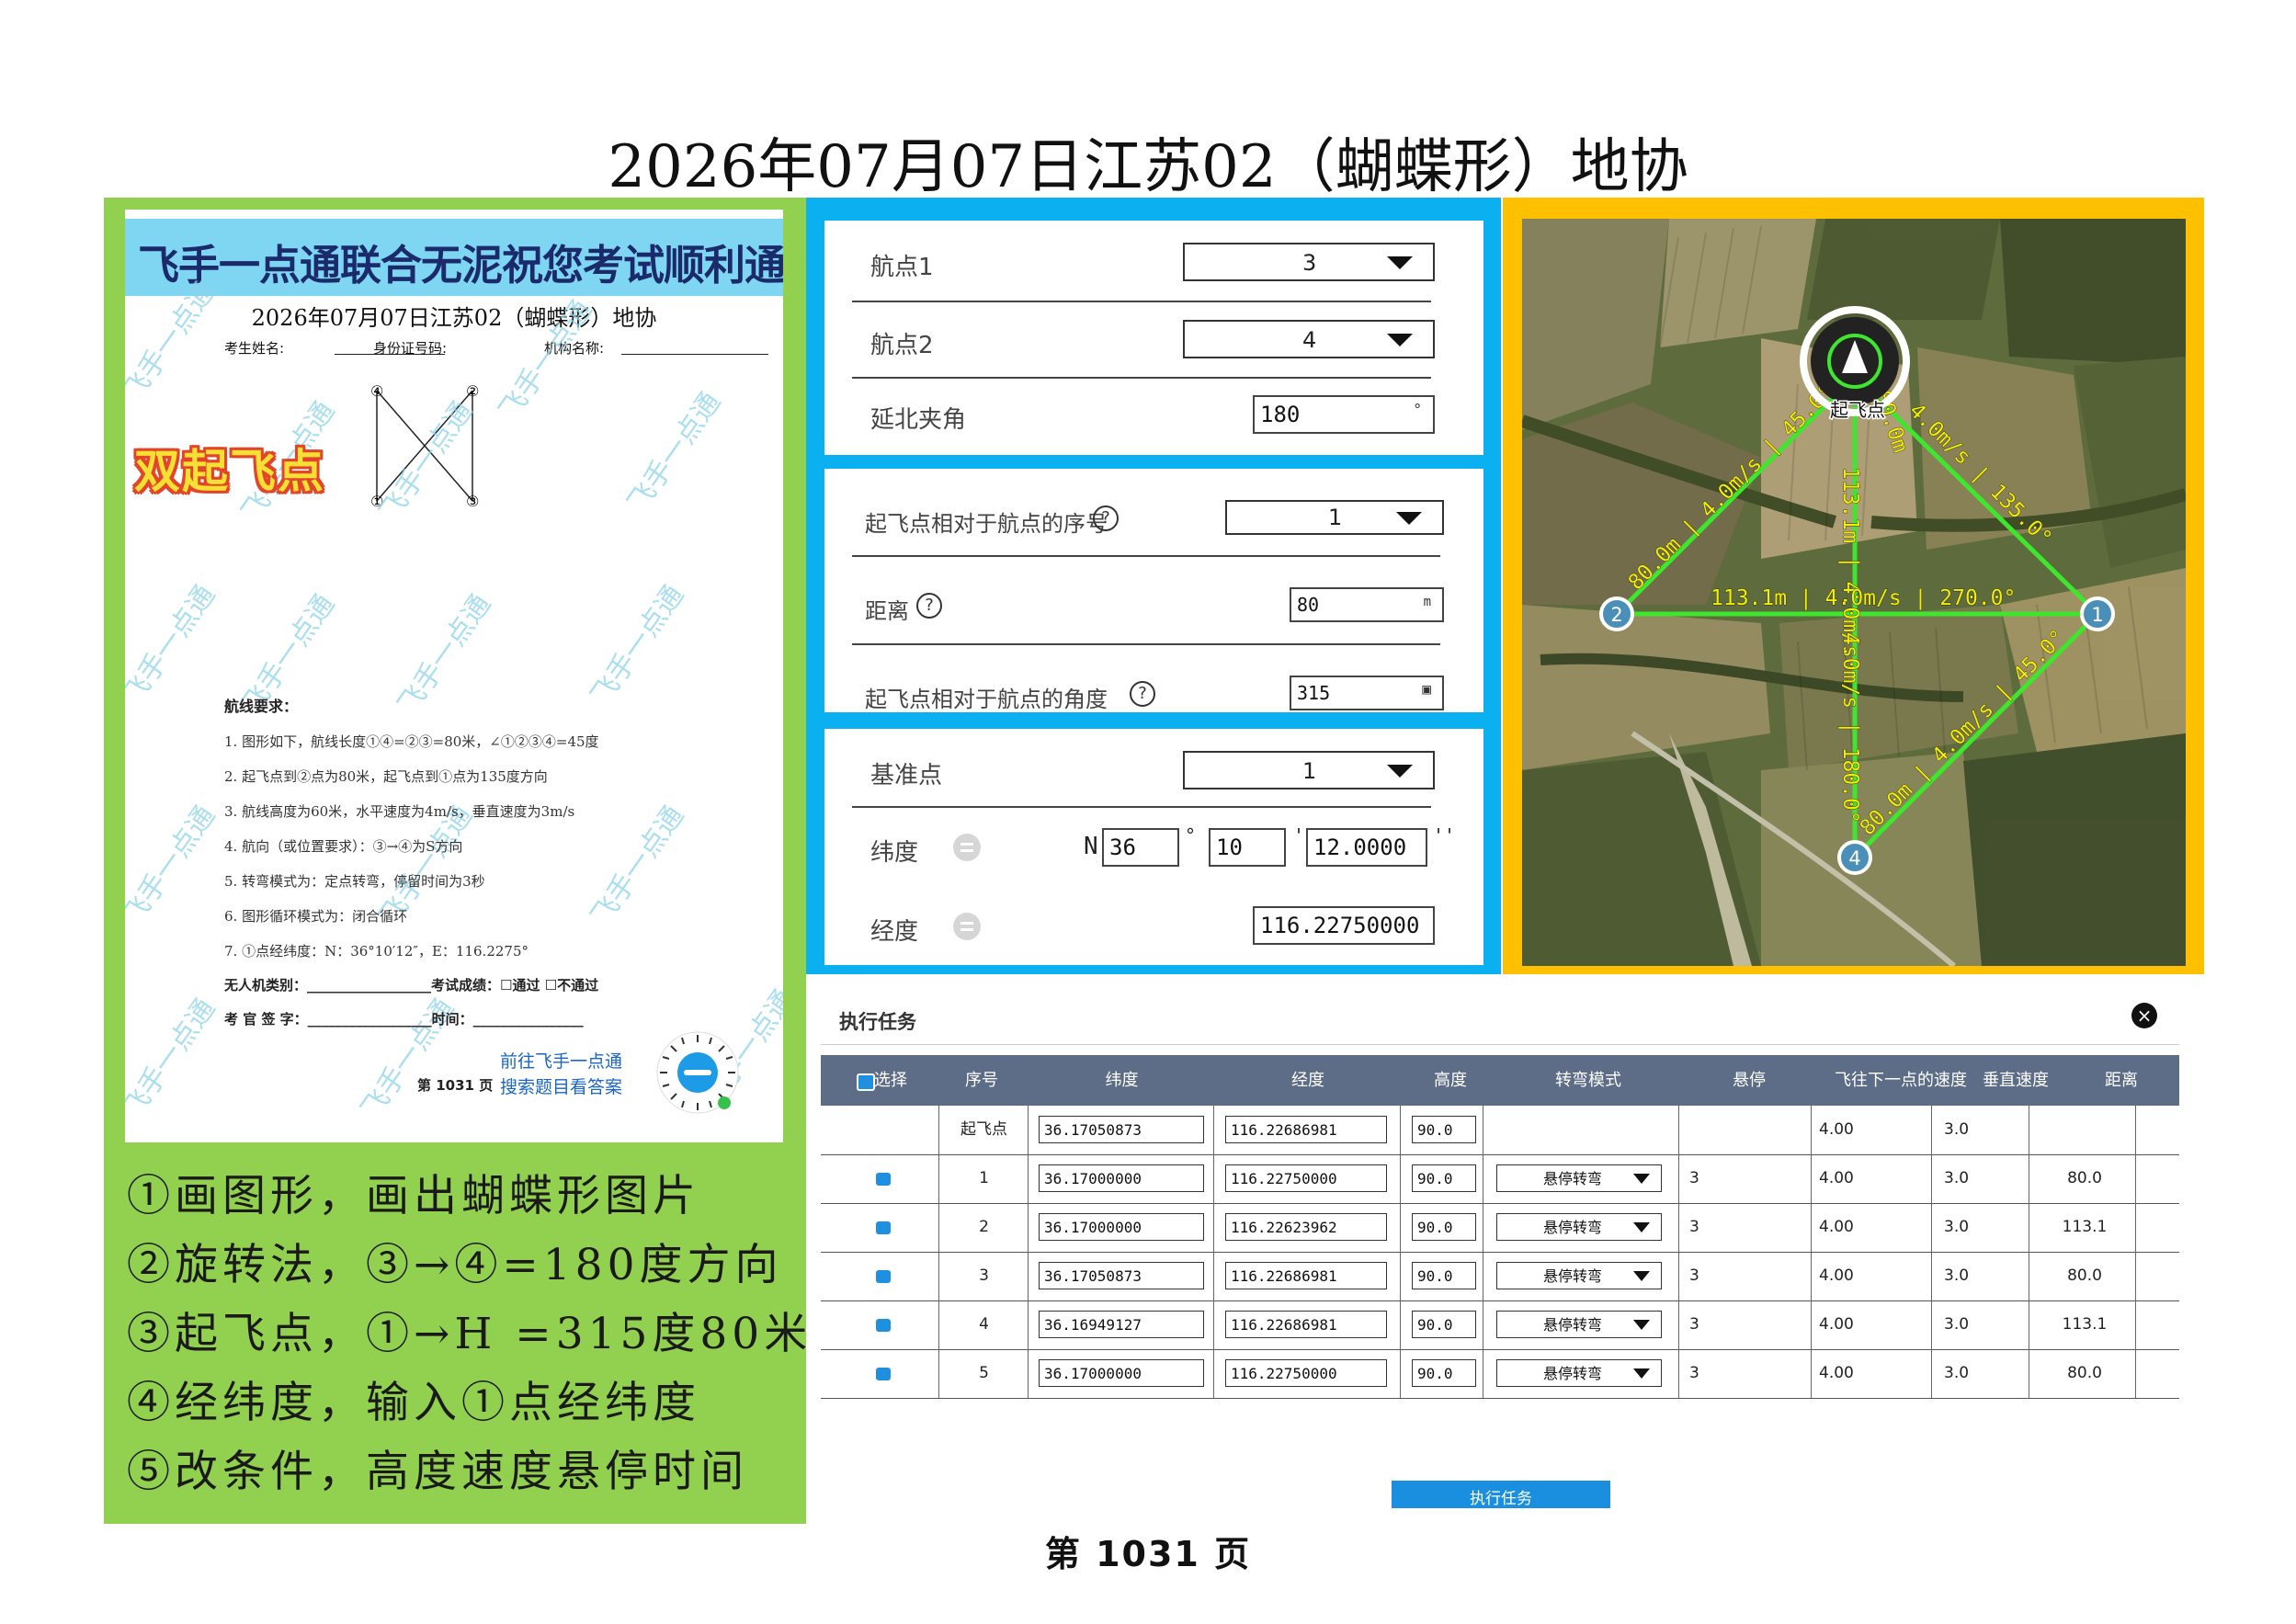 Image resolution: width=2296 pixels, height=1624 pixels. What do you see at coordinates (1367, 693) in the screenshot?
I see `takeoff-angle-input: 315 ▣` at bounding box center [1367, 693].